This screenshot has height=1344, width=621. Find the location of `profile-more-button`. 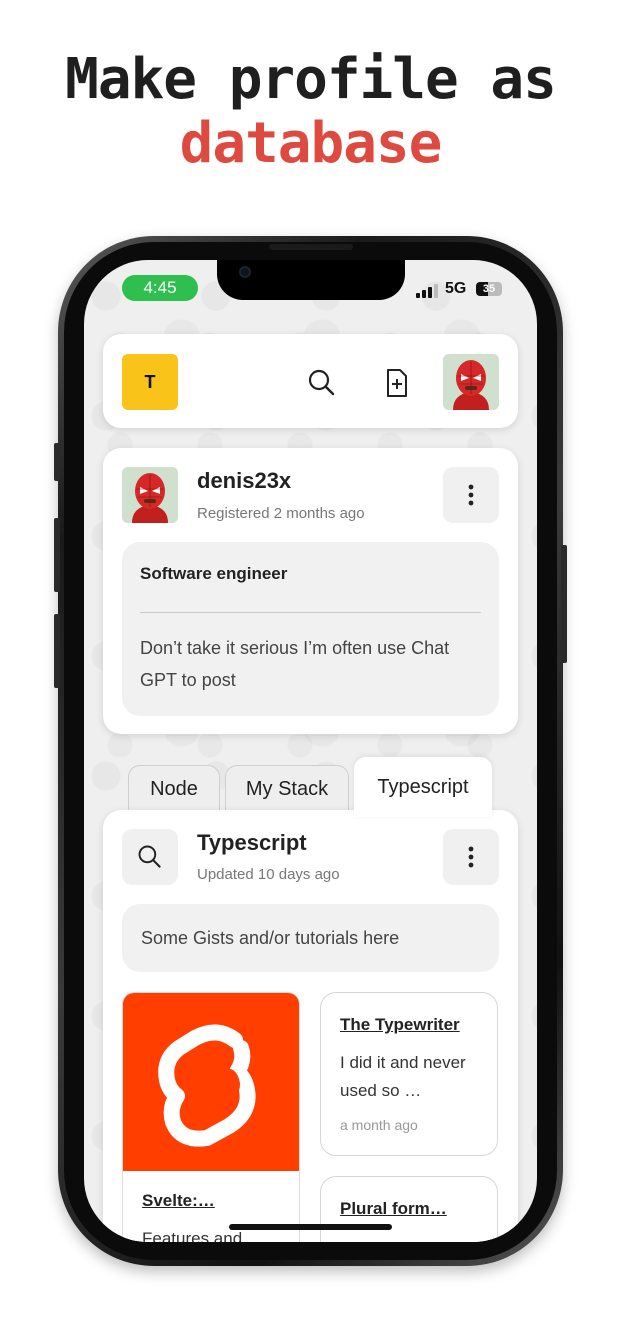

profile-more-button is located at coordinates (471, 495).